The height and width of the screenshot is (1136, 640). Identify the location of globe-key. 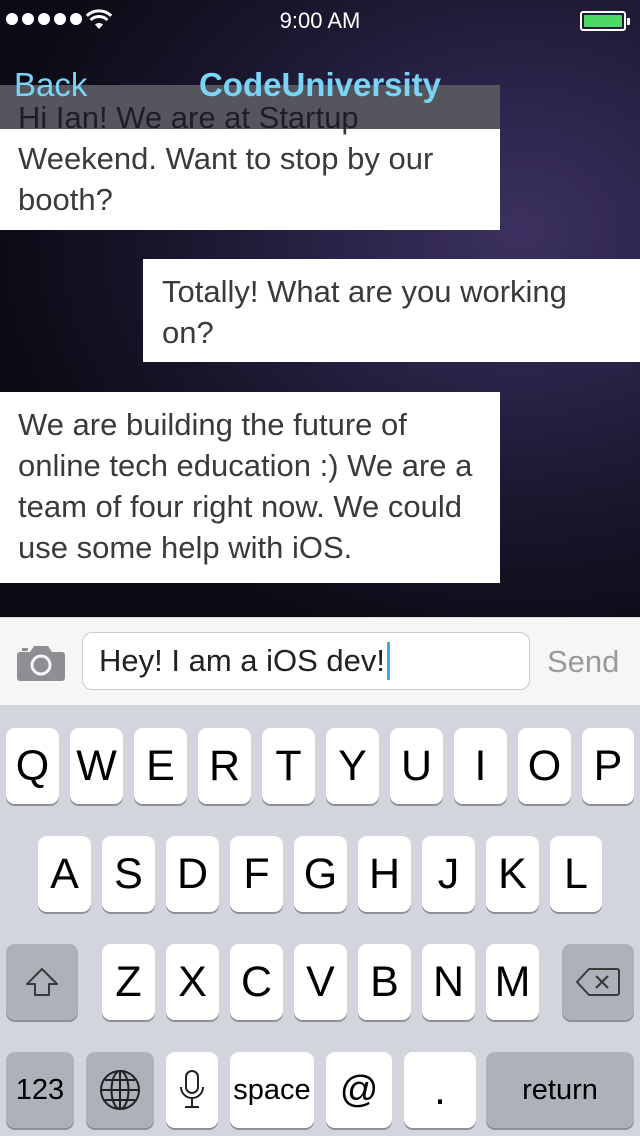
(120, 1090).